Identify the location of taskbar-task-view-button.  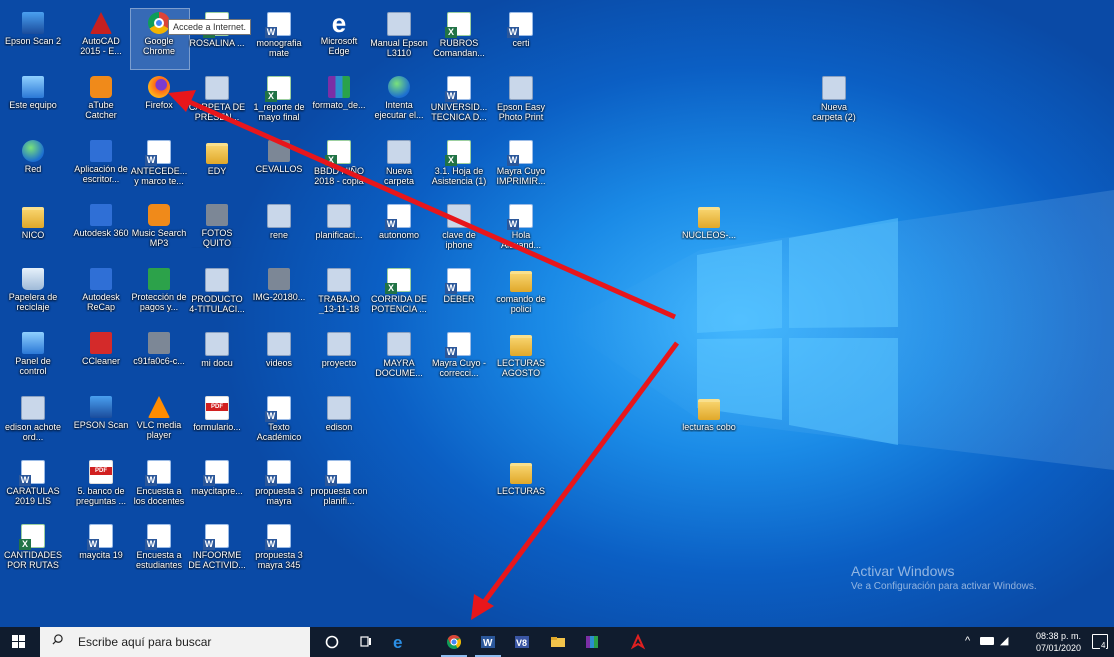
(366, 642).